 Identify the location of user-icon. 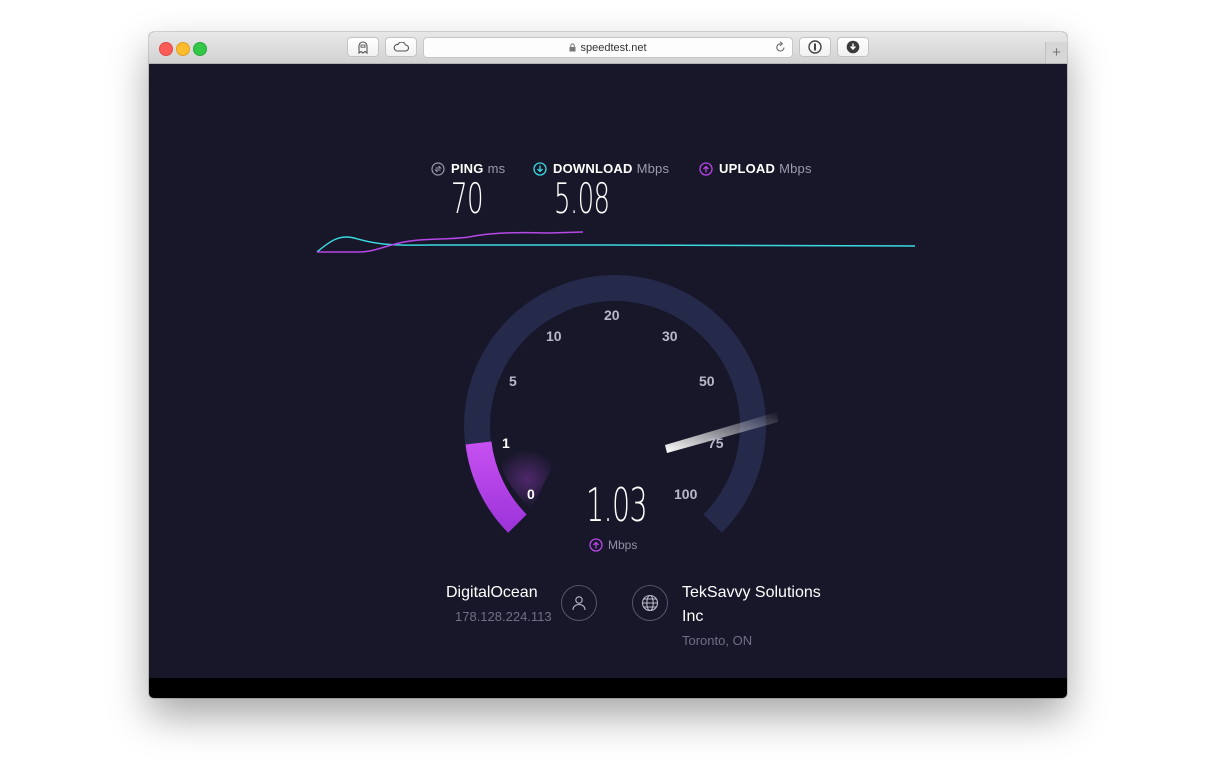
(579, 603).